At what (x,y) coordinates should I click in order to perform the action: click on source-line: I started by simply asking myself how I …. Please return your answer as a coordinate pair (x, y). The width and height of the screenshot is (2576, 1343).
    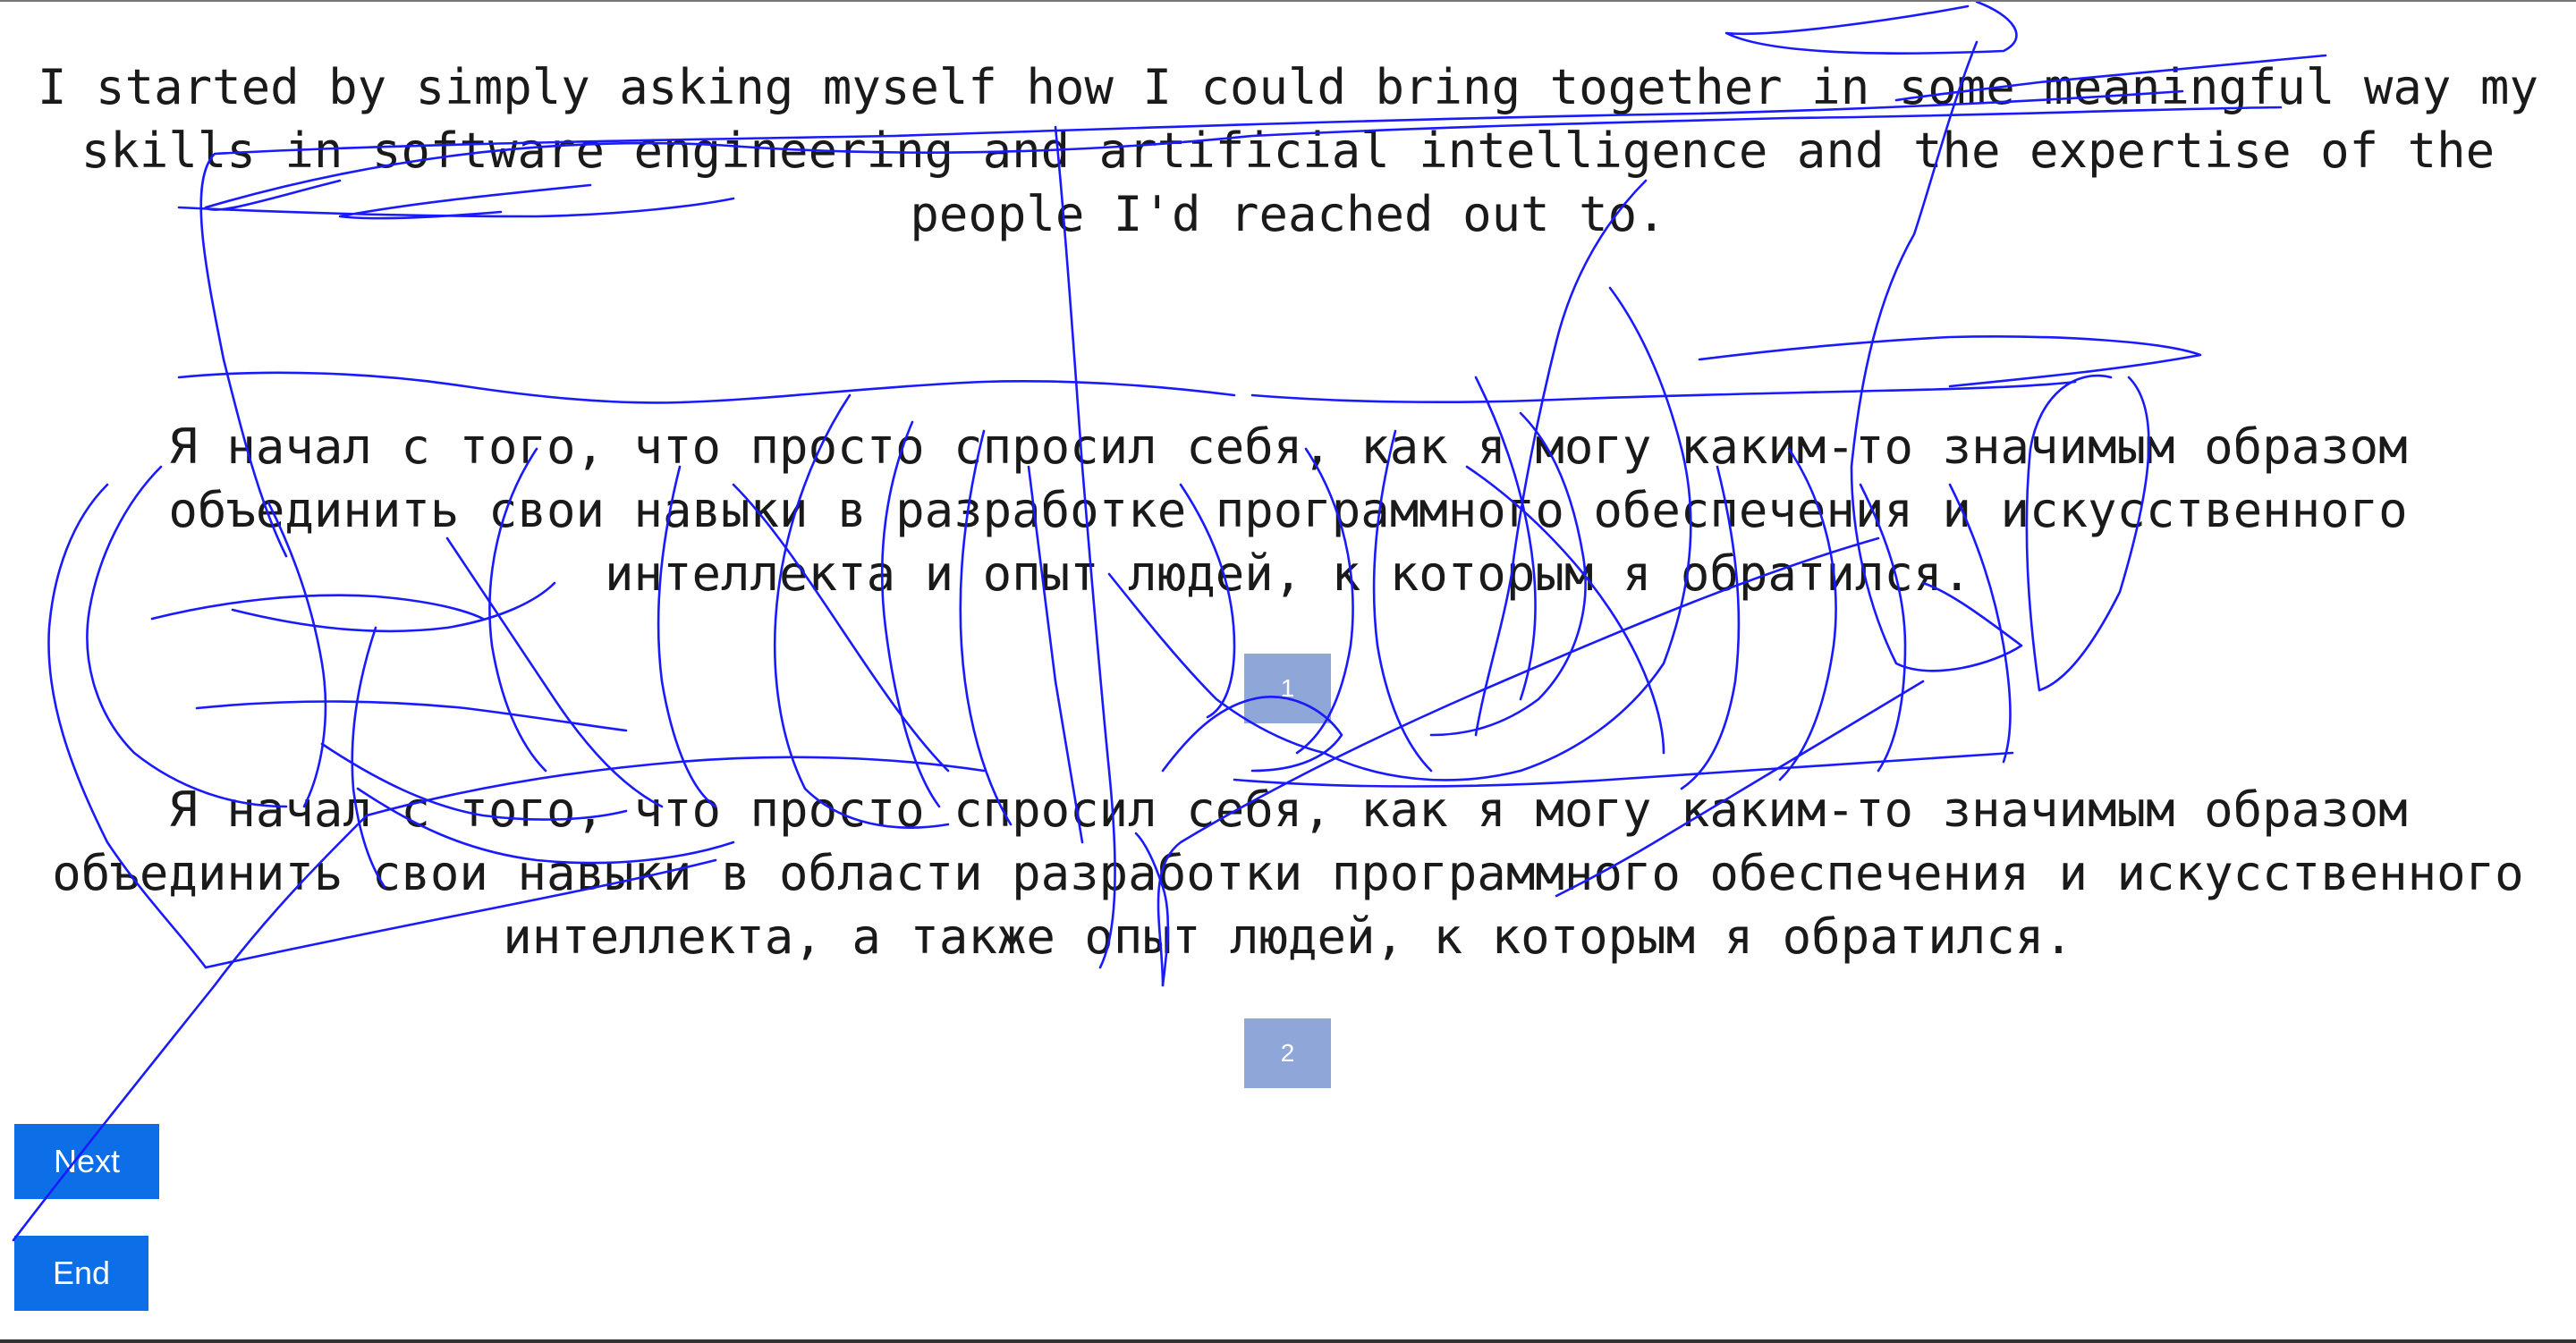
    Looking at the image, I should click on (1288, 87).